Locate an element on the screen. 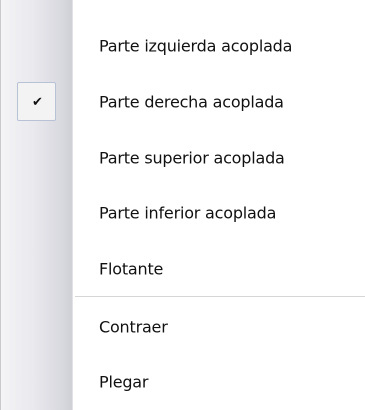 The image size is (365, 410). menu-item-label: Flotante is located at coordinates (131, 269).